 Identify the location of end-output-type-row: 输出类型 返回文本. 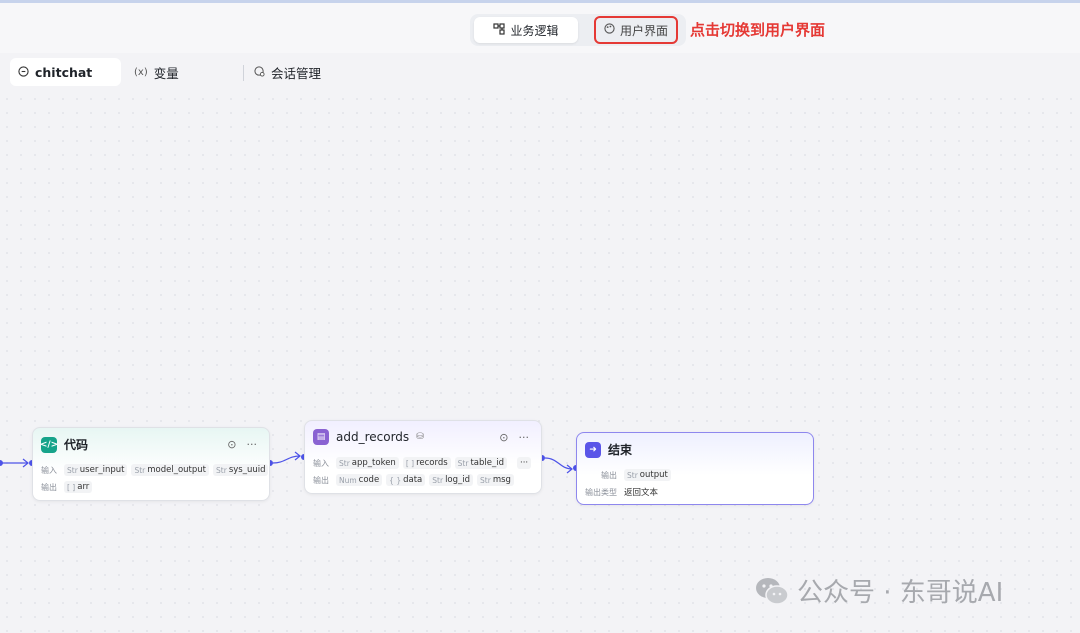
(622, 492).